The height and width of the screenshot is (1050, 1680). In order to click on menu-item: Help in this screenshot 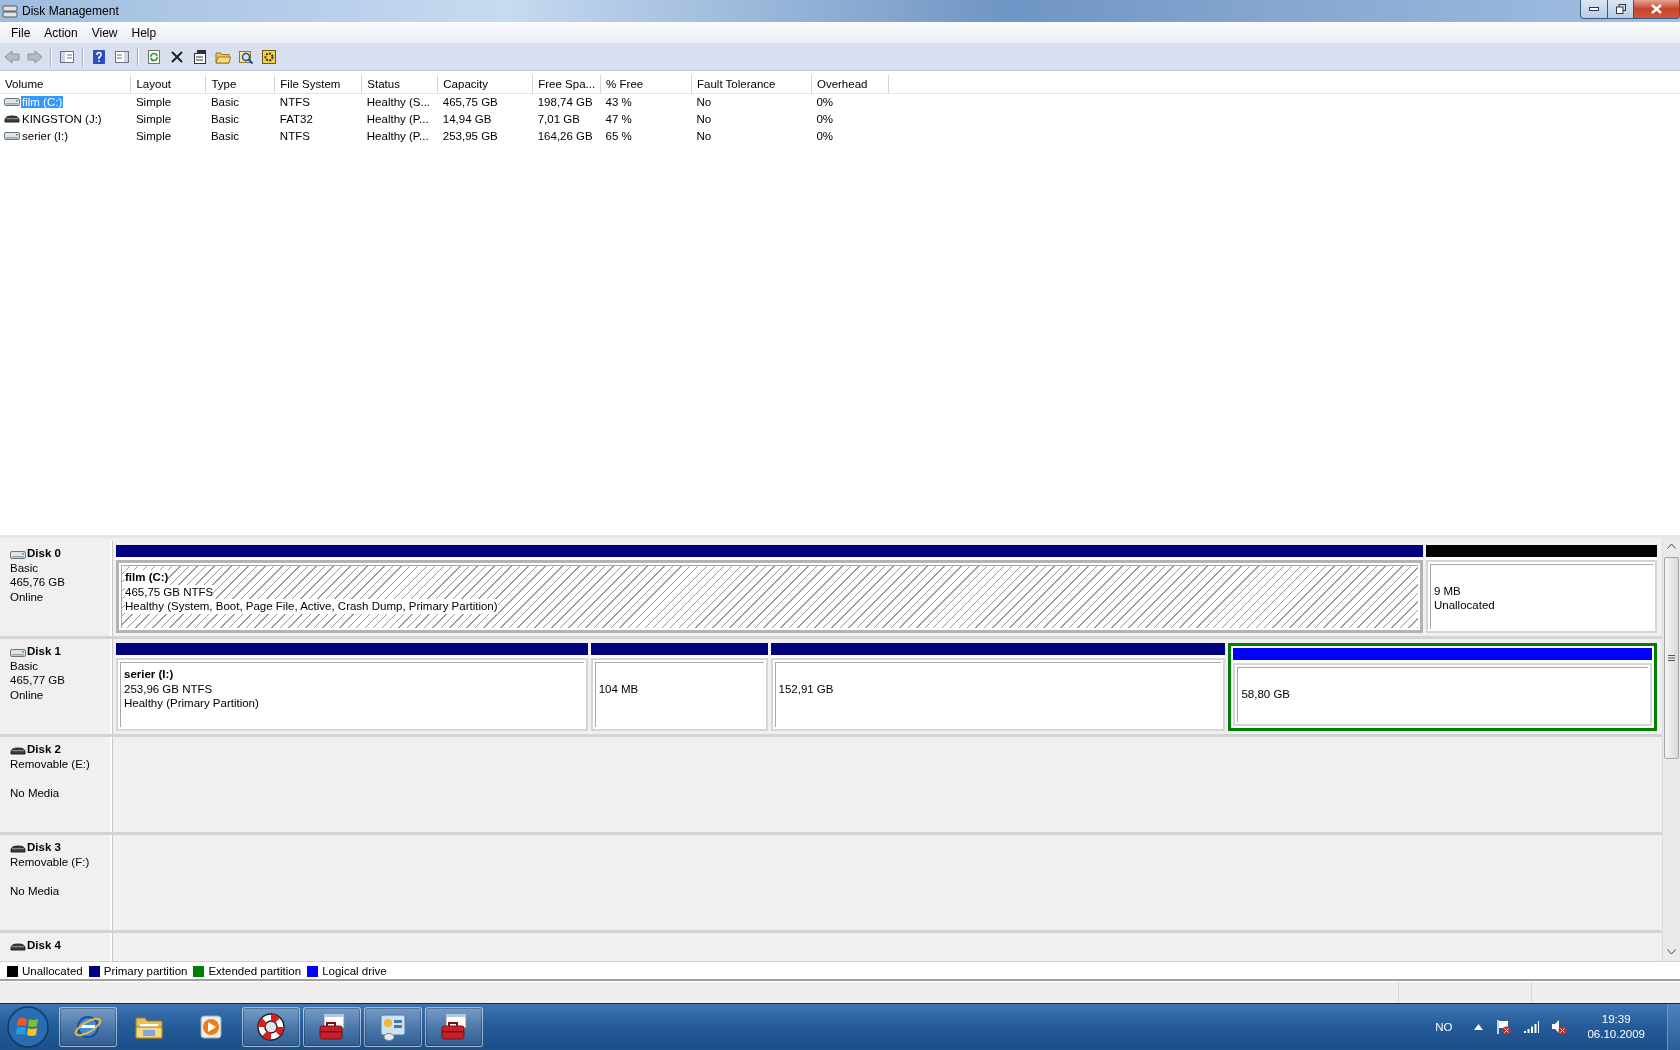, I will do `click(144, 32)`.